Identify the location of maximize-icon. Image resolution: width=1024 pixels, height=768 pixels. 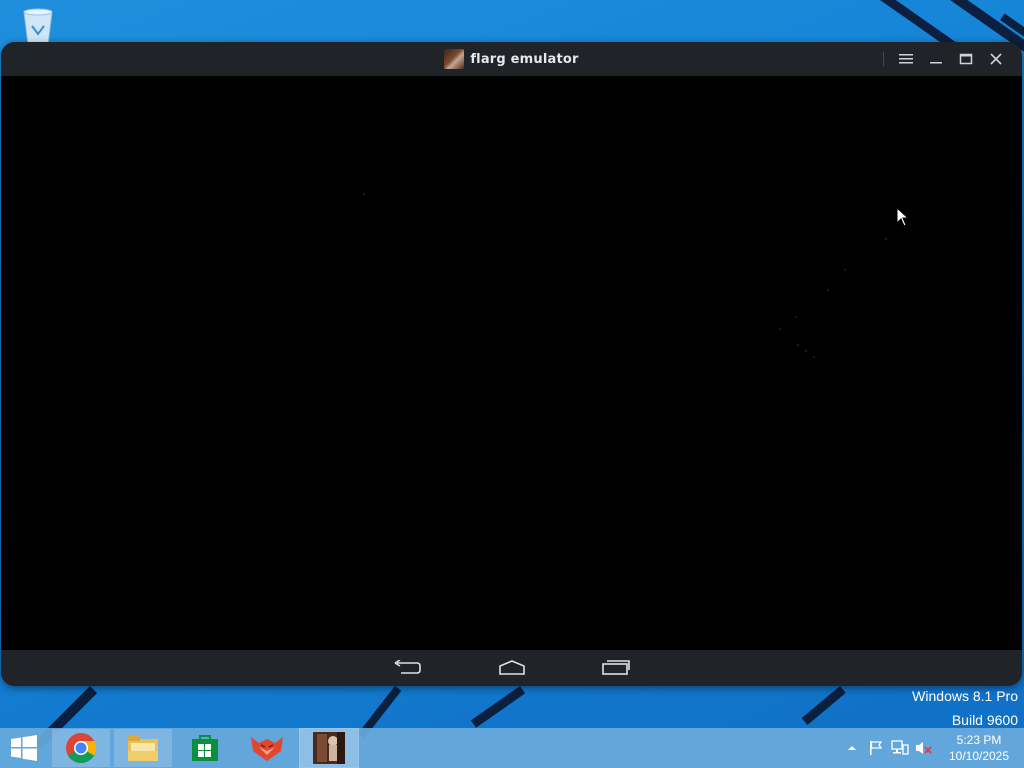
(966, 59).